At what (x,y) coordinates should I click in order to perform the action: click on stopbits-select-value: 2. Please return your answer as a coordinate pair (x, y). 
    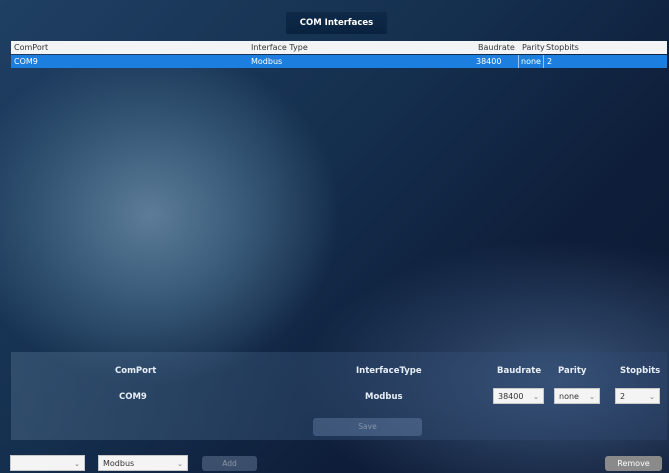
    Looking at the image, I should click on (623, 396).